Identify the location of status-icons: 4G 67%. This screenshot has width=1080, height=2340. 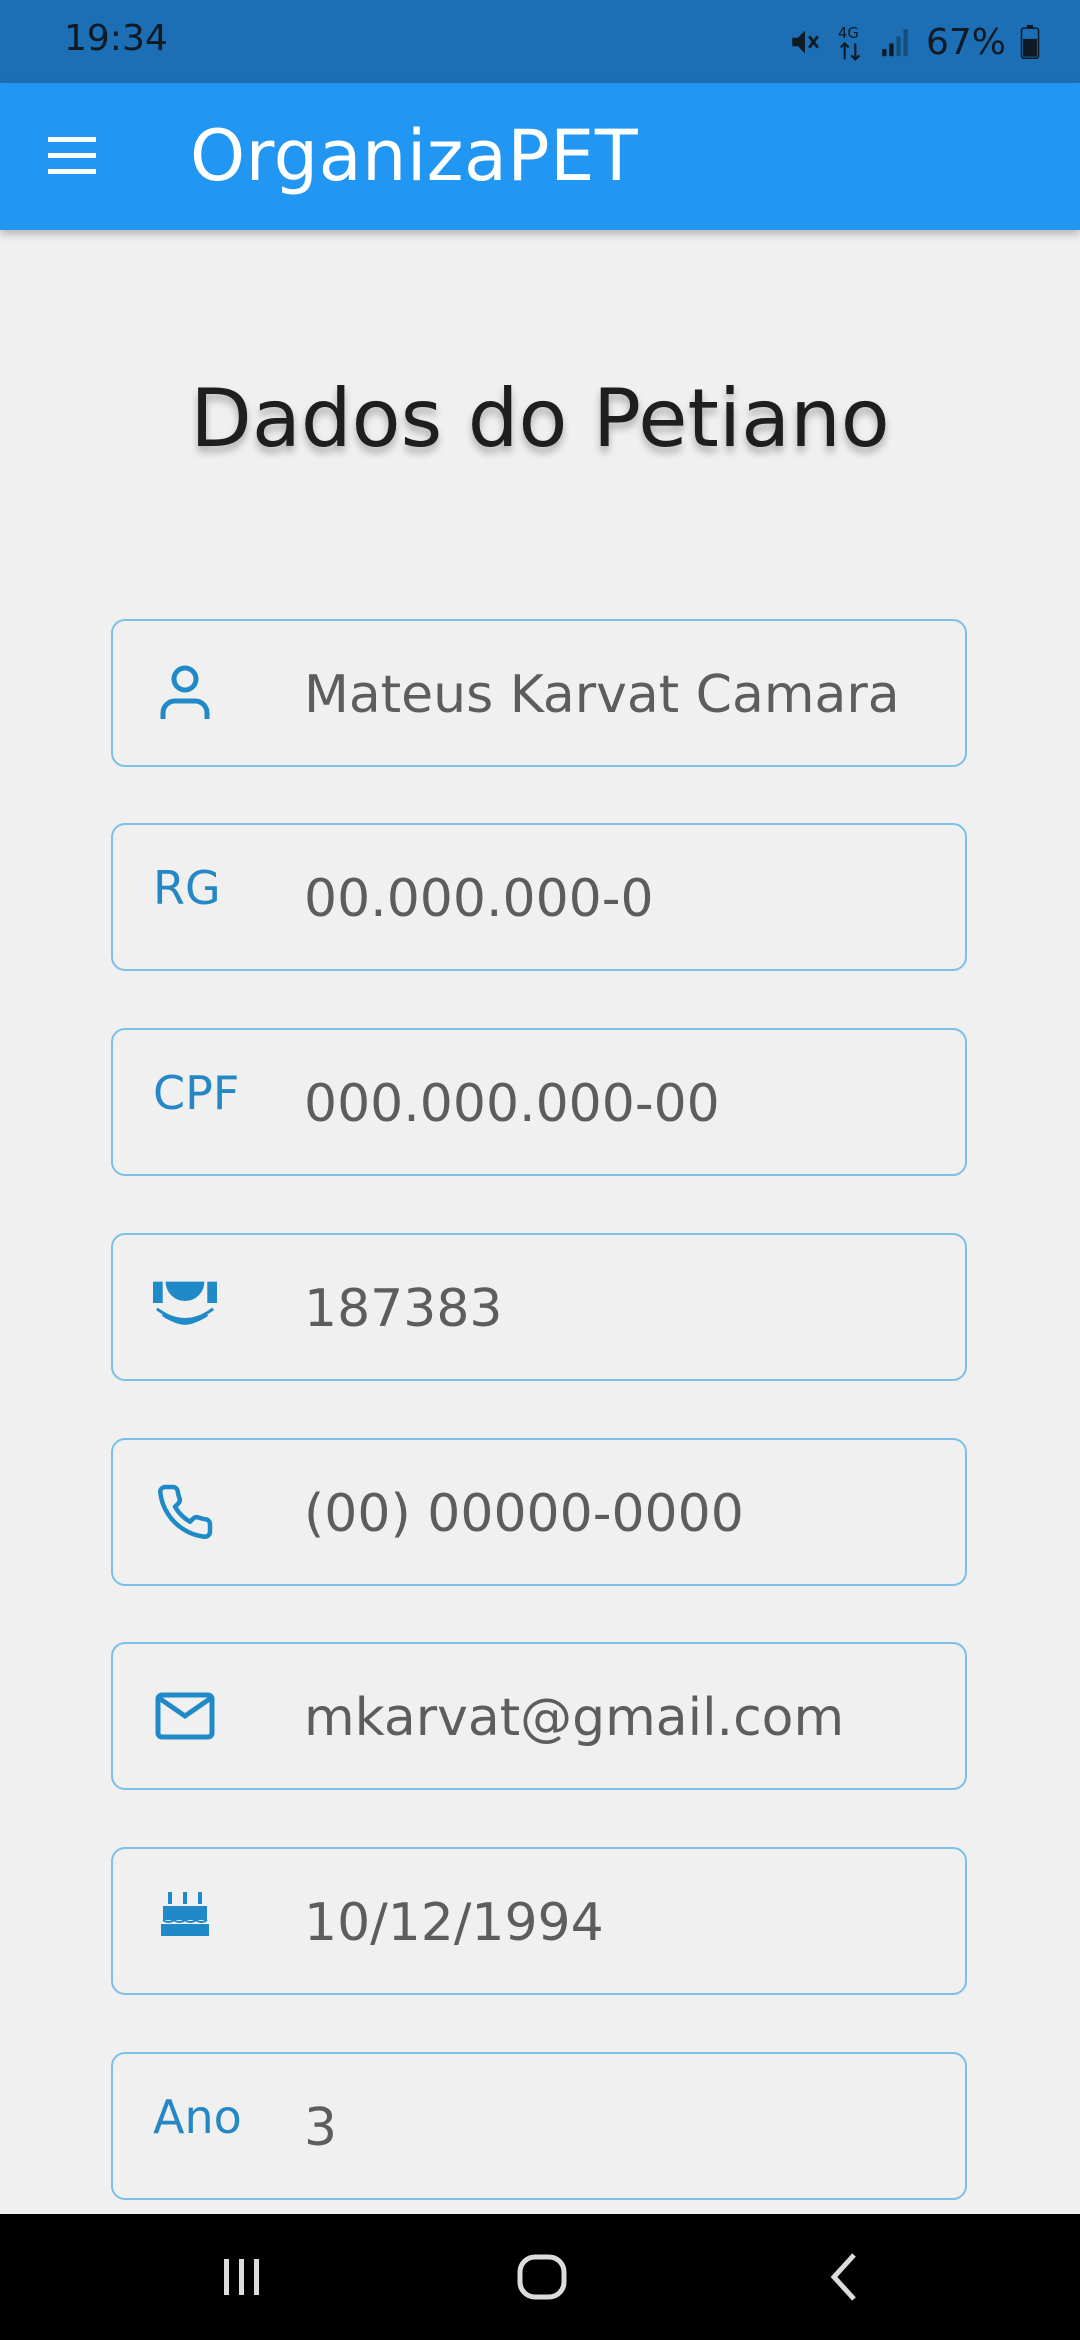
(914, 42).